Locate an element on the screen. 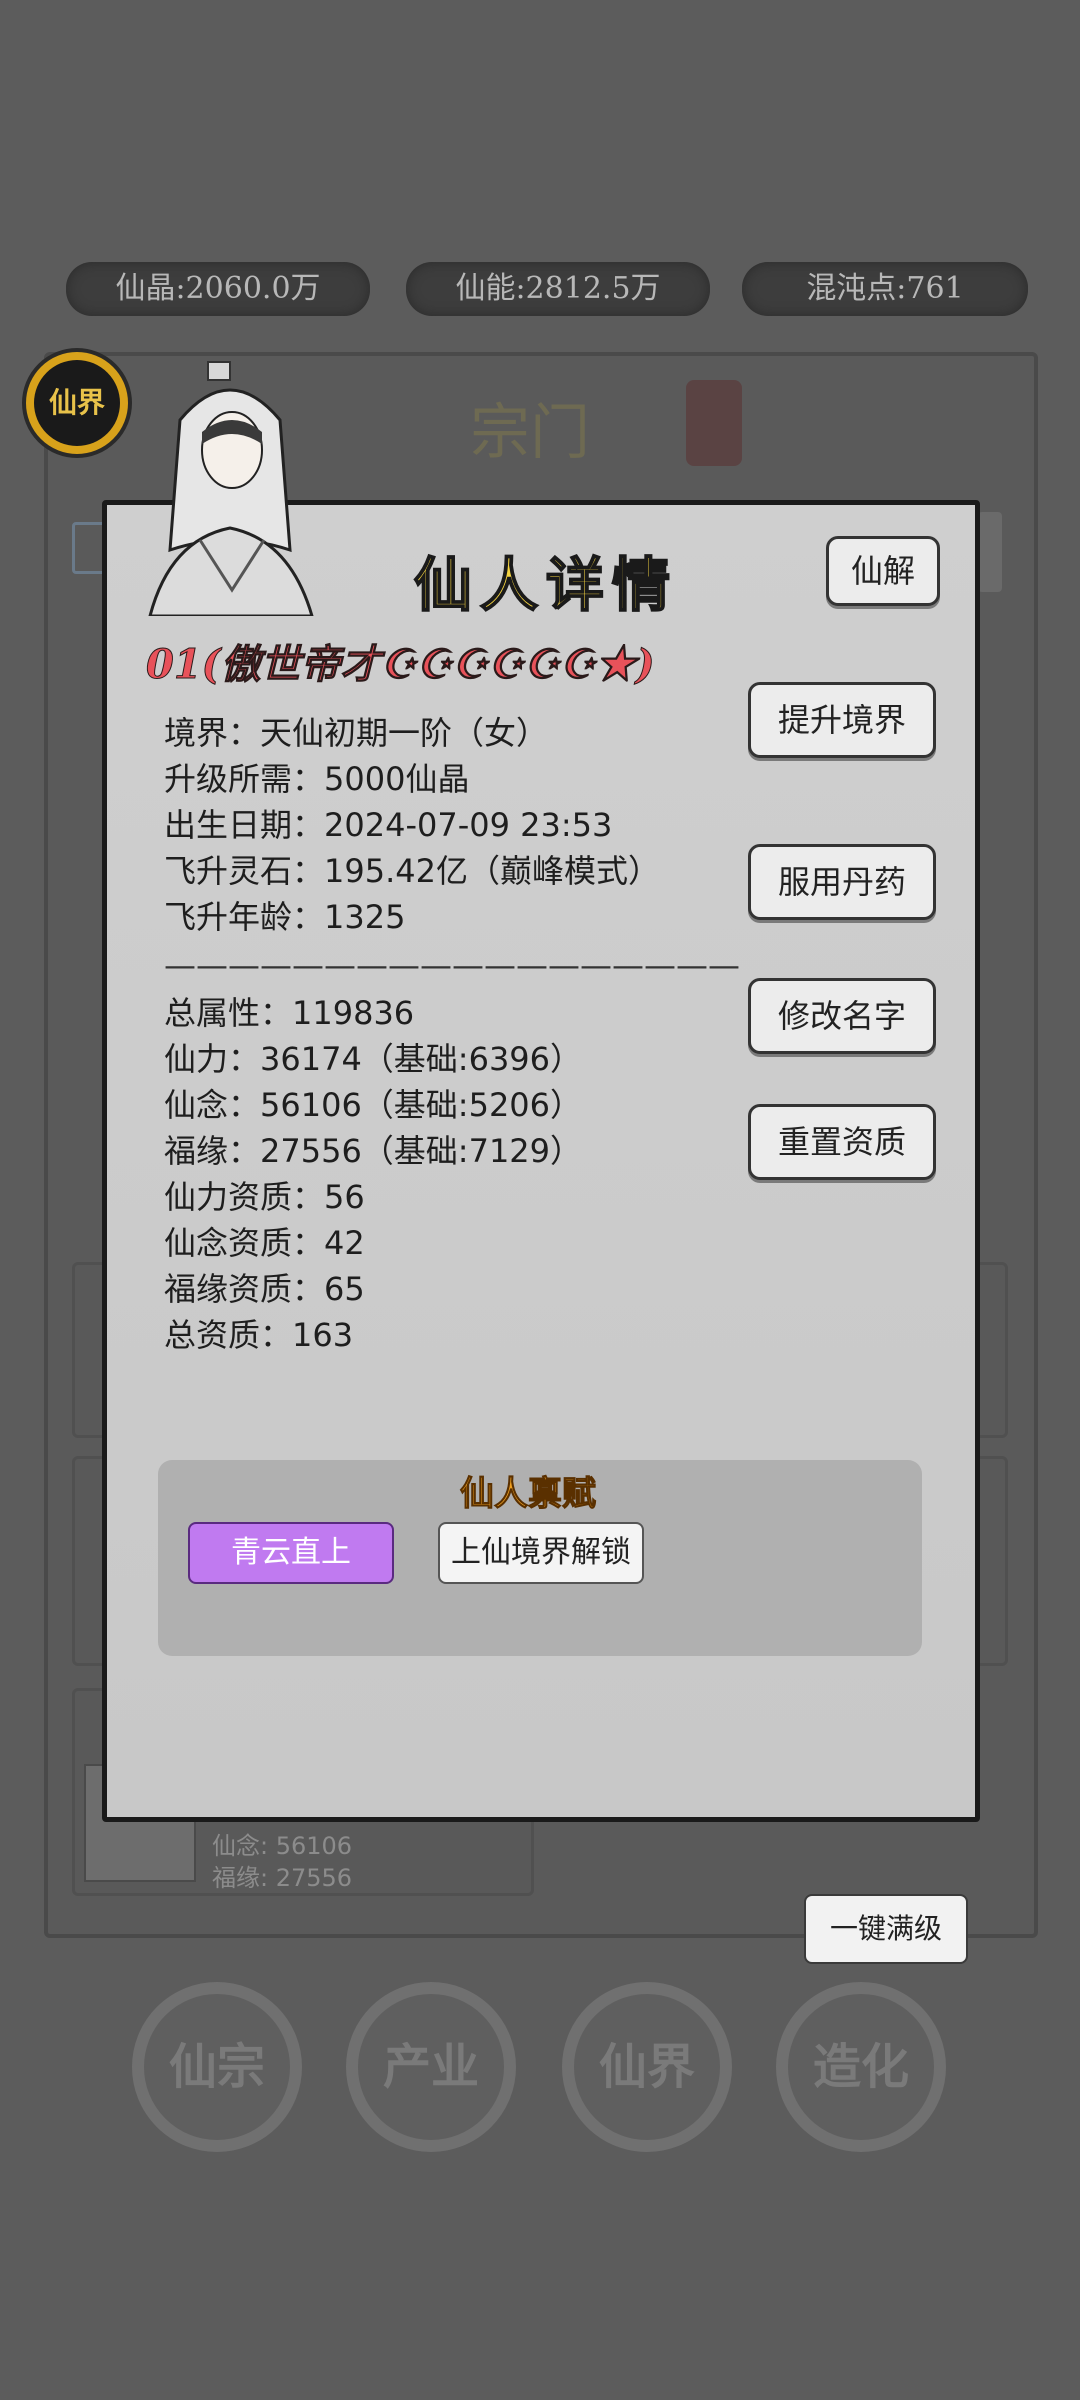 The image size is (1080, 2400). one-key-max-button: 一键满级 is located at coordinates (886, 1929).